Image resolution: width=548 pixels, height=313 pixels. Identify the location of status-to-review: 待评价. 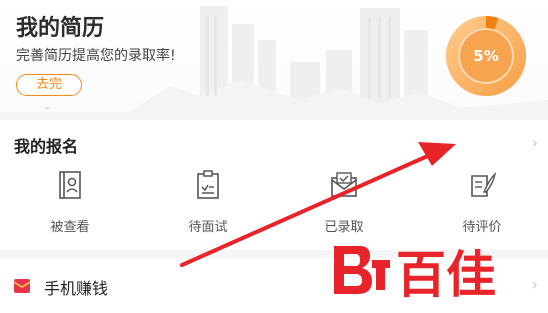
(482, 202).